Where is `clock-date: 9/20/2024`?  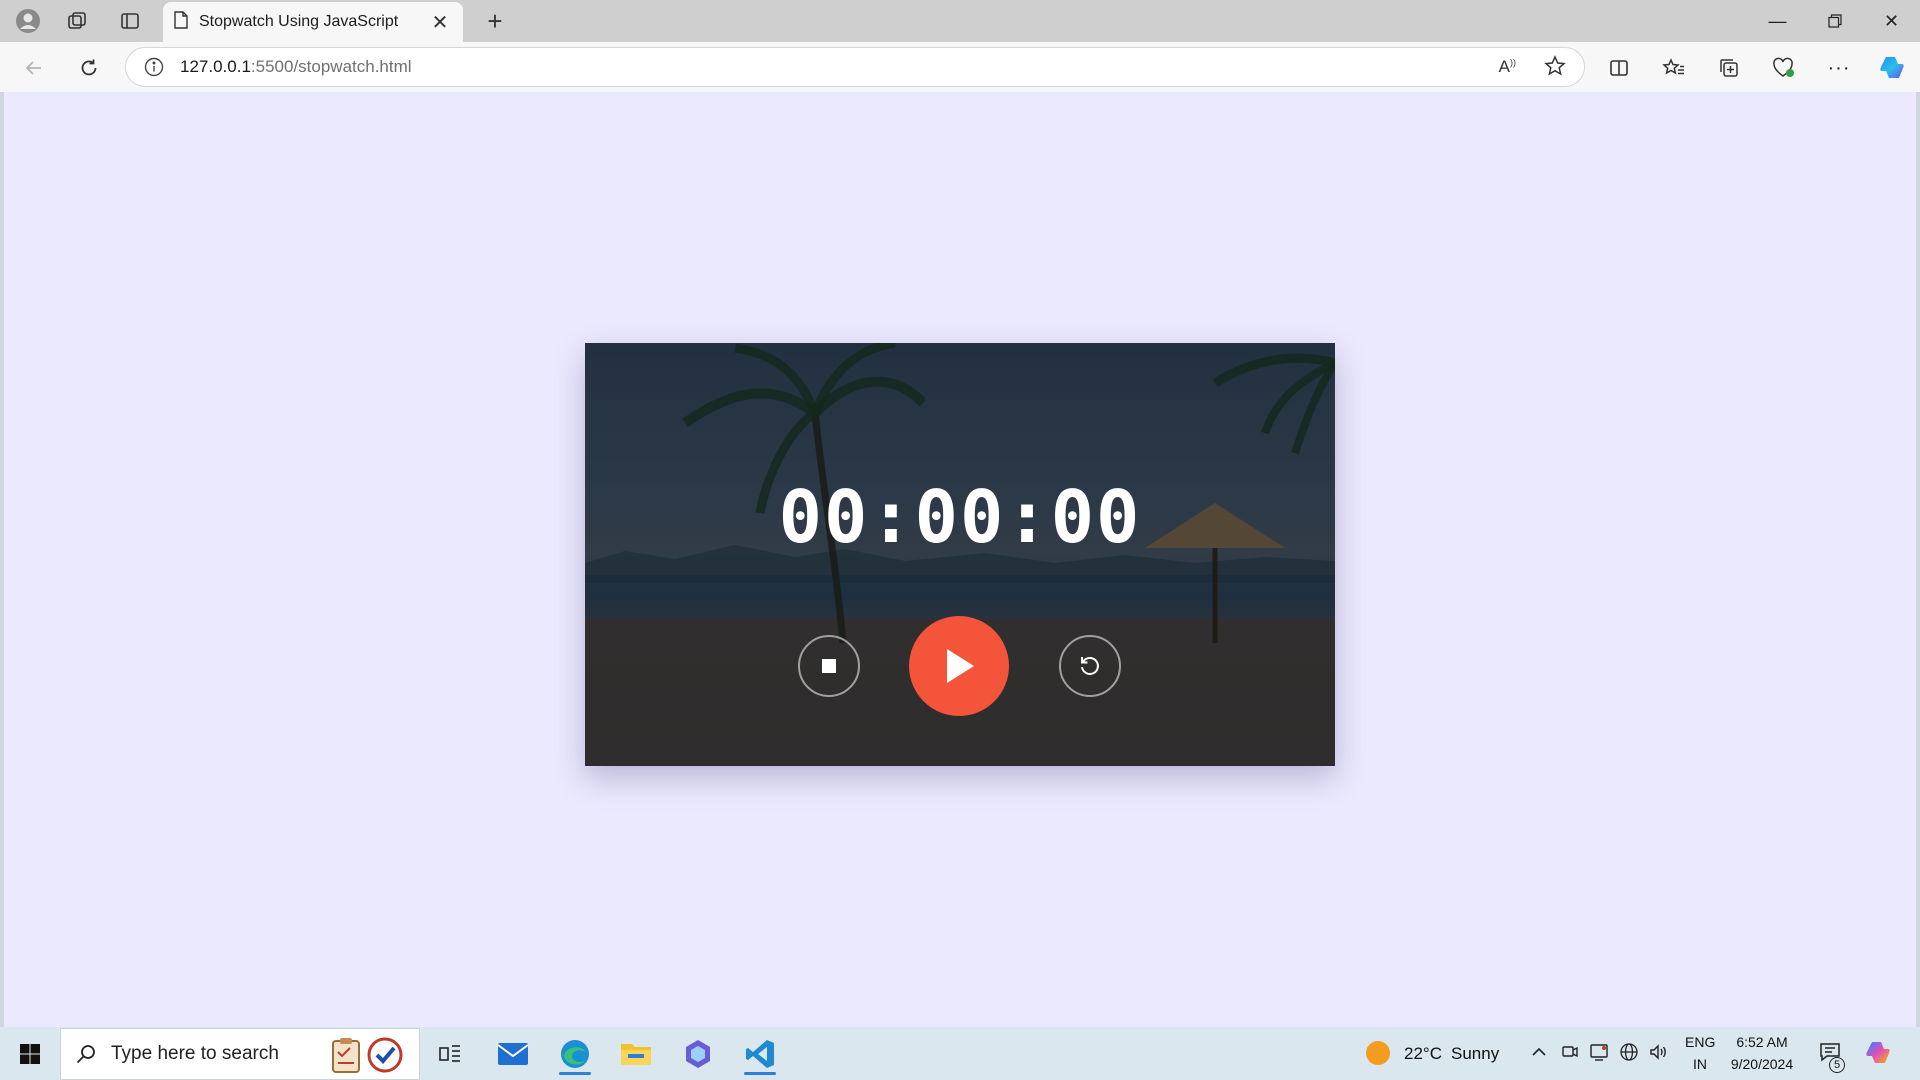 clock-date: 9/20/2024 is located at coordinates (1762, 1064).